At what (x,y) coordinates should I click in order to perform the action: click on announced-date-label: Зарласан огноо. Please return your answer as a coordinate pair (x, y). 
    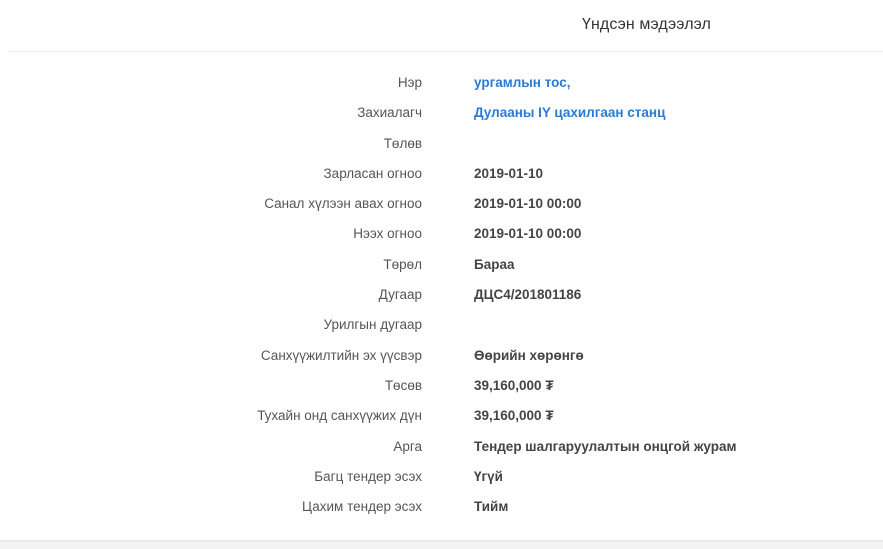
    Looking at the image, I should click on (372, 173).